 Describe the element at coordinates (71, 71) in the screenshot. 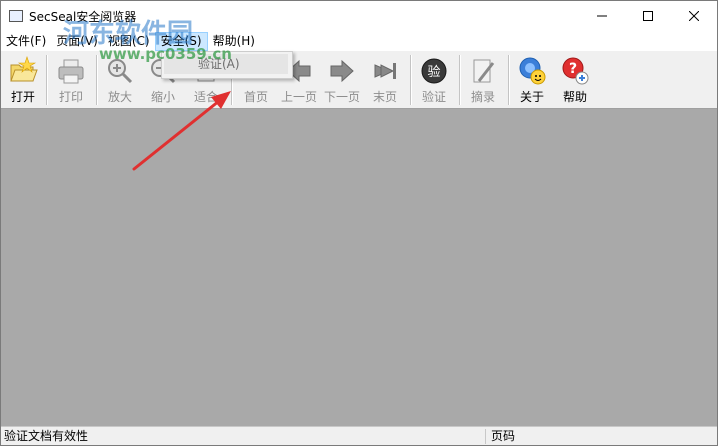

I see `printer-icon` at that location.